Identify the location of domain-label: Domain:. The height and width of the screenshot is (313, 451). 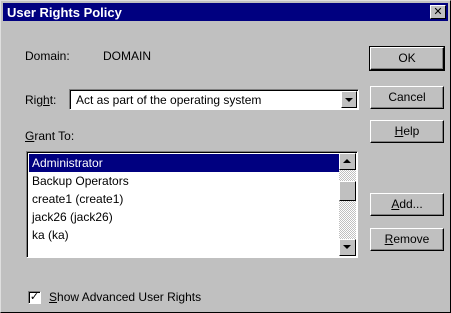
(47, 56).